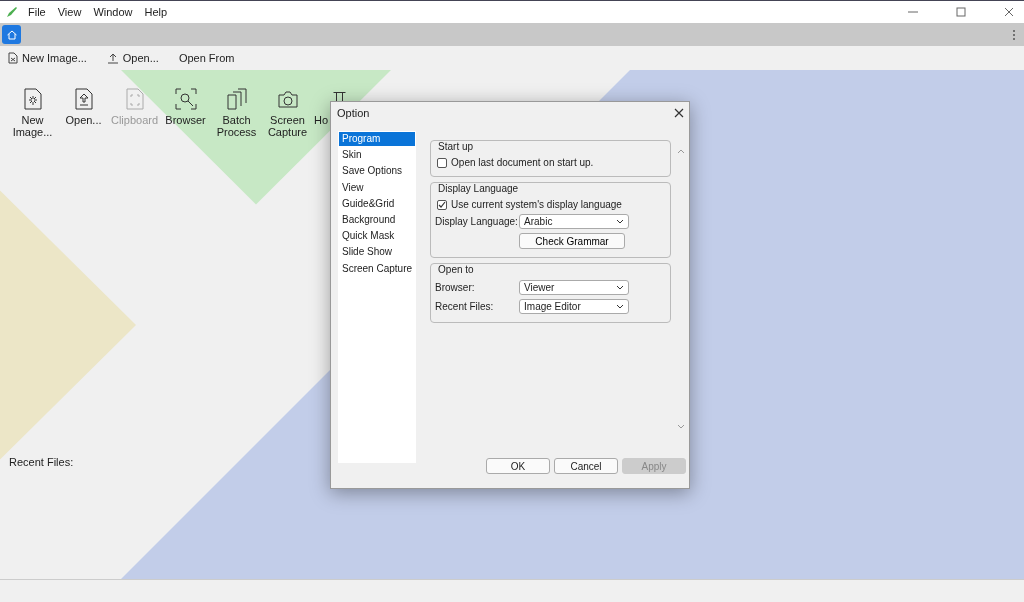  I want to click on checkbox-label: Use current system's display language, so click(536, 204).